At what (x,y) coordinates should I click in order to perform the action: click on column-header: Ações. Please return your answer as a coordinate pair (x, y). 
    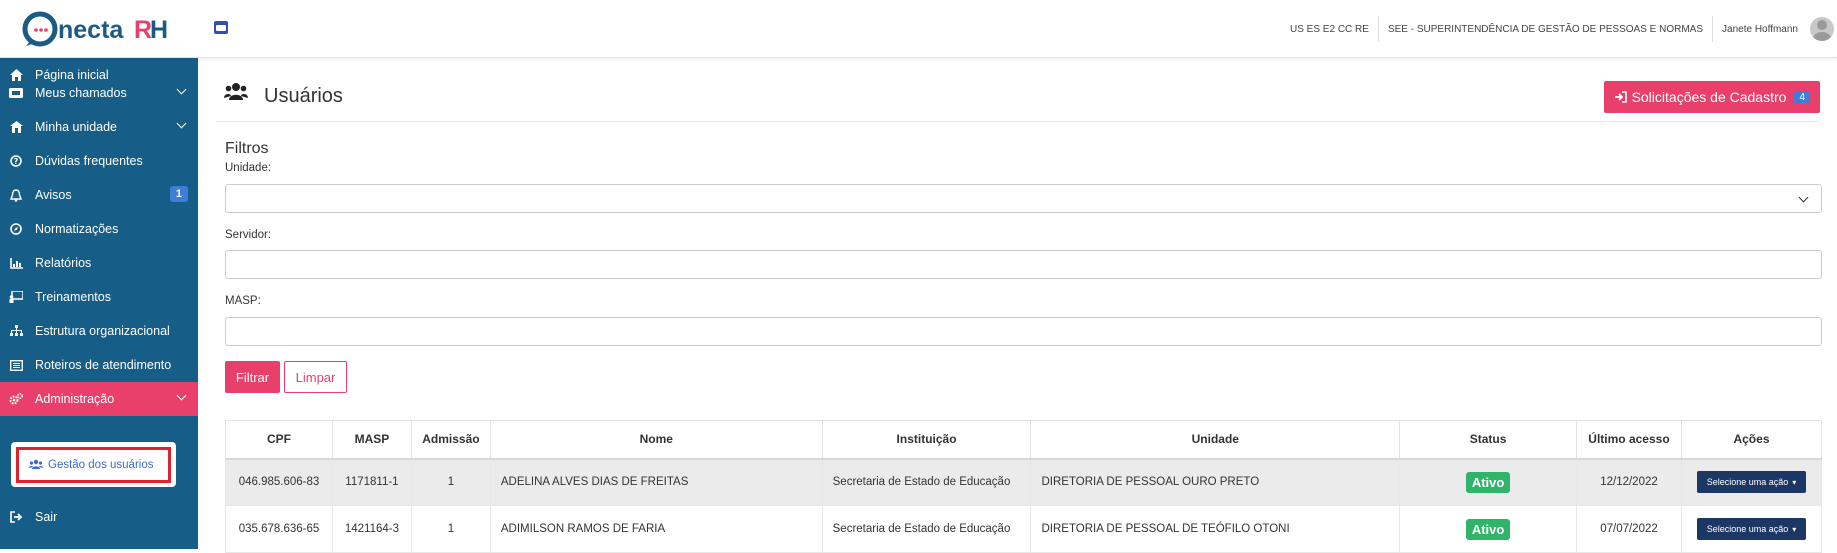
    Looking at the image, I should click on (1751, 440).